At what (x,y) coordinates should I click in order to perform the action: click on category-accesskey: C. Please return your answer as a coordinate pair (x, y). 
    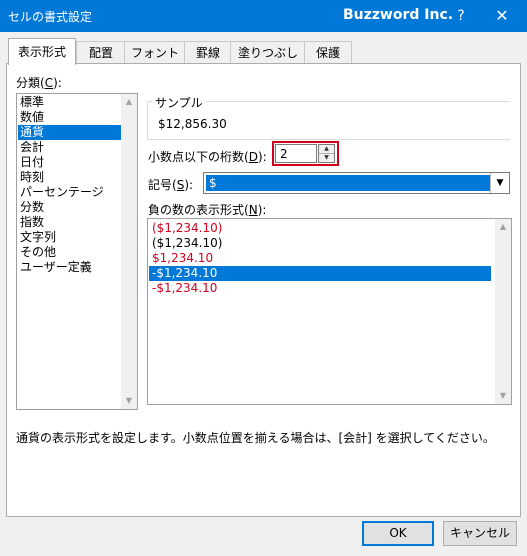
    Looking at the image, I should click on (49, 83).